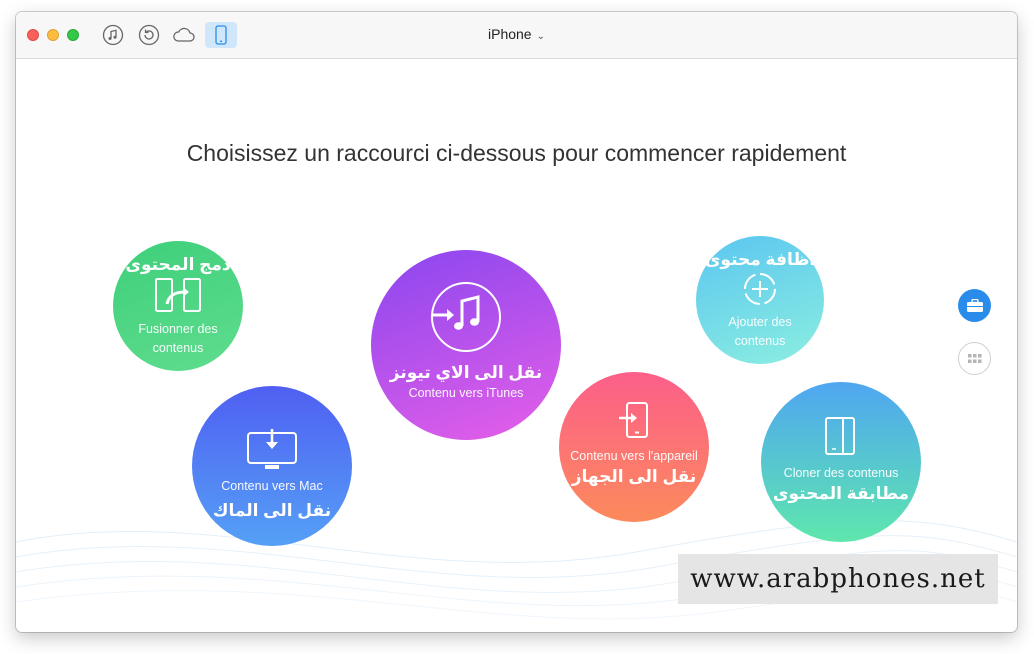 This screenshot has height=654, width=1034. I want to click on add-label-ar: اظافة محتوى, so click(760, 259).